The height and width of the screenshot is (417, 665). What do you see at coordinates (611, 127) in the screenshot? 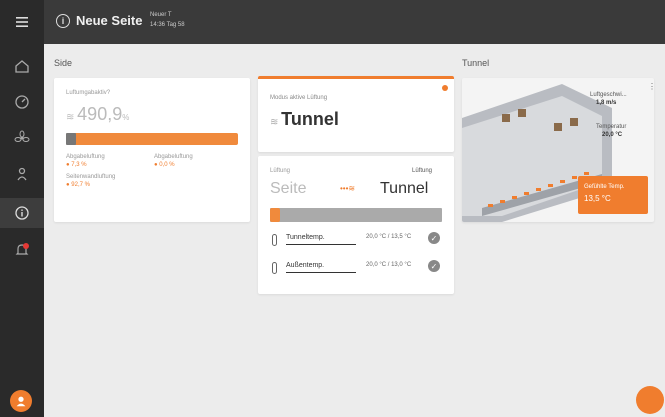
I see `temperature-label: Temperatur` at bounding box center [611, 127].